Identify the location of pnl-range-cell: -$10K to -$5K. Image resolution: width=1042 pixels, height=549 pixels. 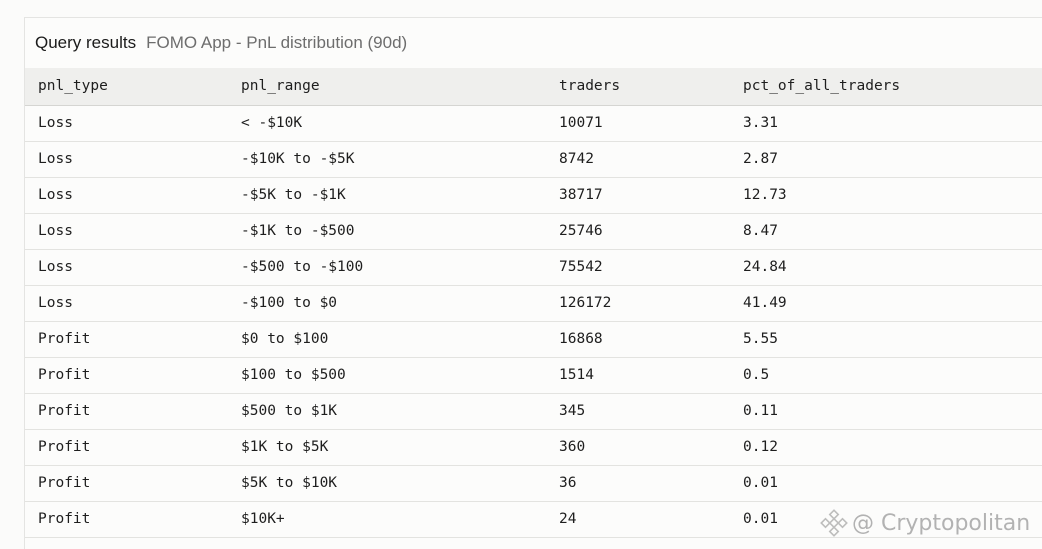
(298, 159).